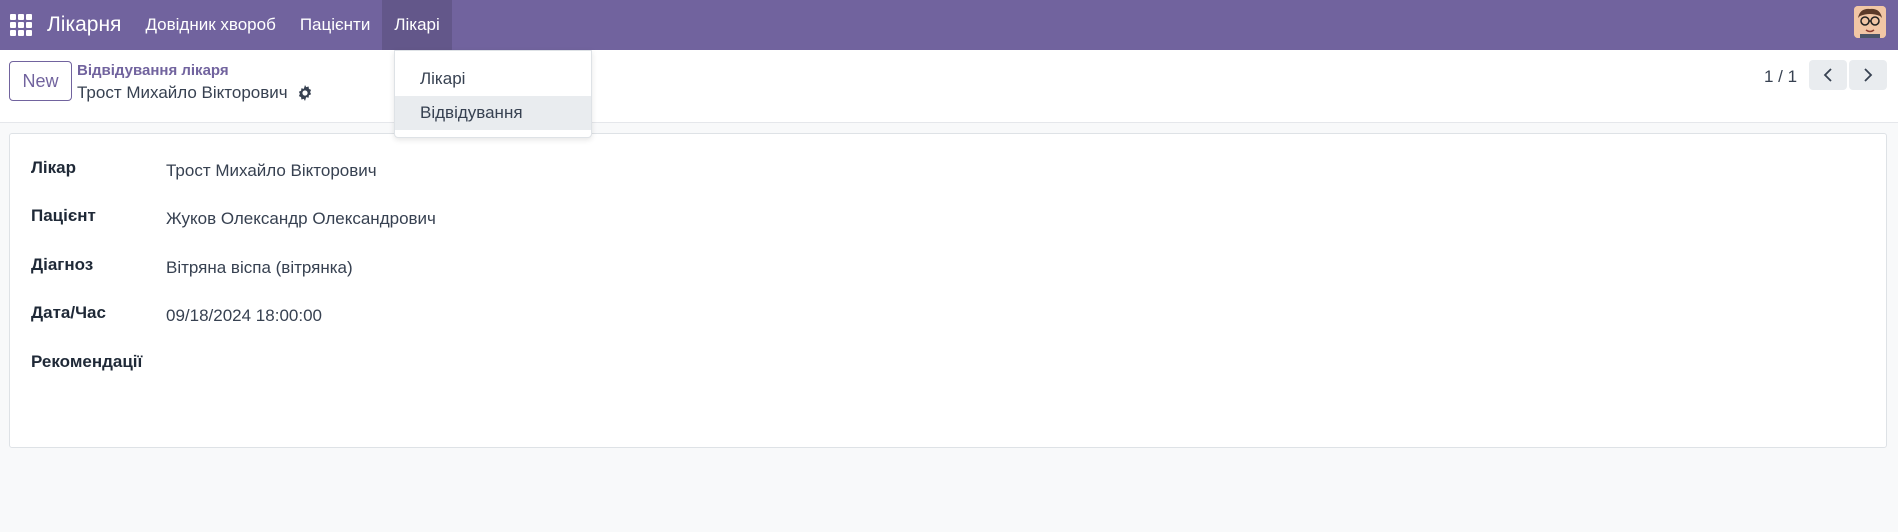 Image resolution: width=1898 pixels, height=532 pixels. I want to click on pager-value: 1 / 1, so click(1781, 76).